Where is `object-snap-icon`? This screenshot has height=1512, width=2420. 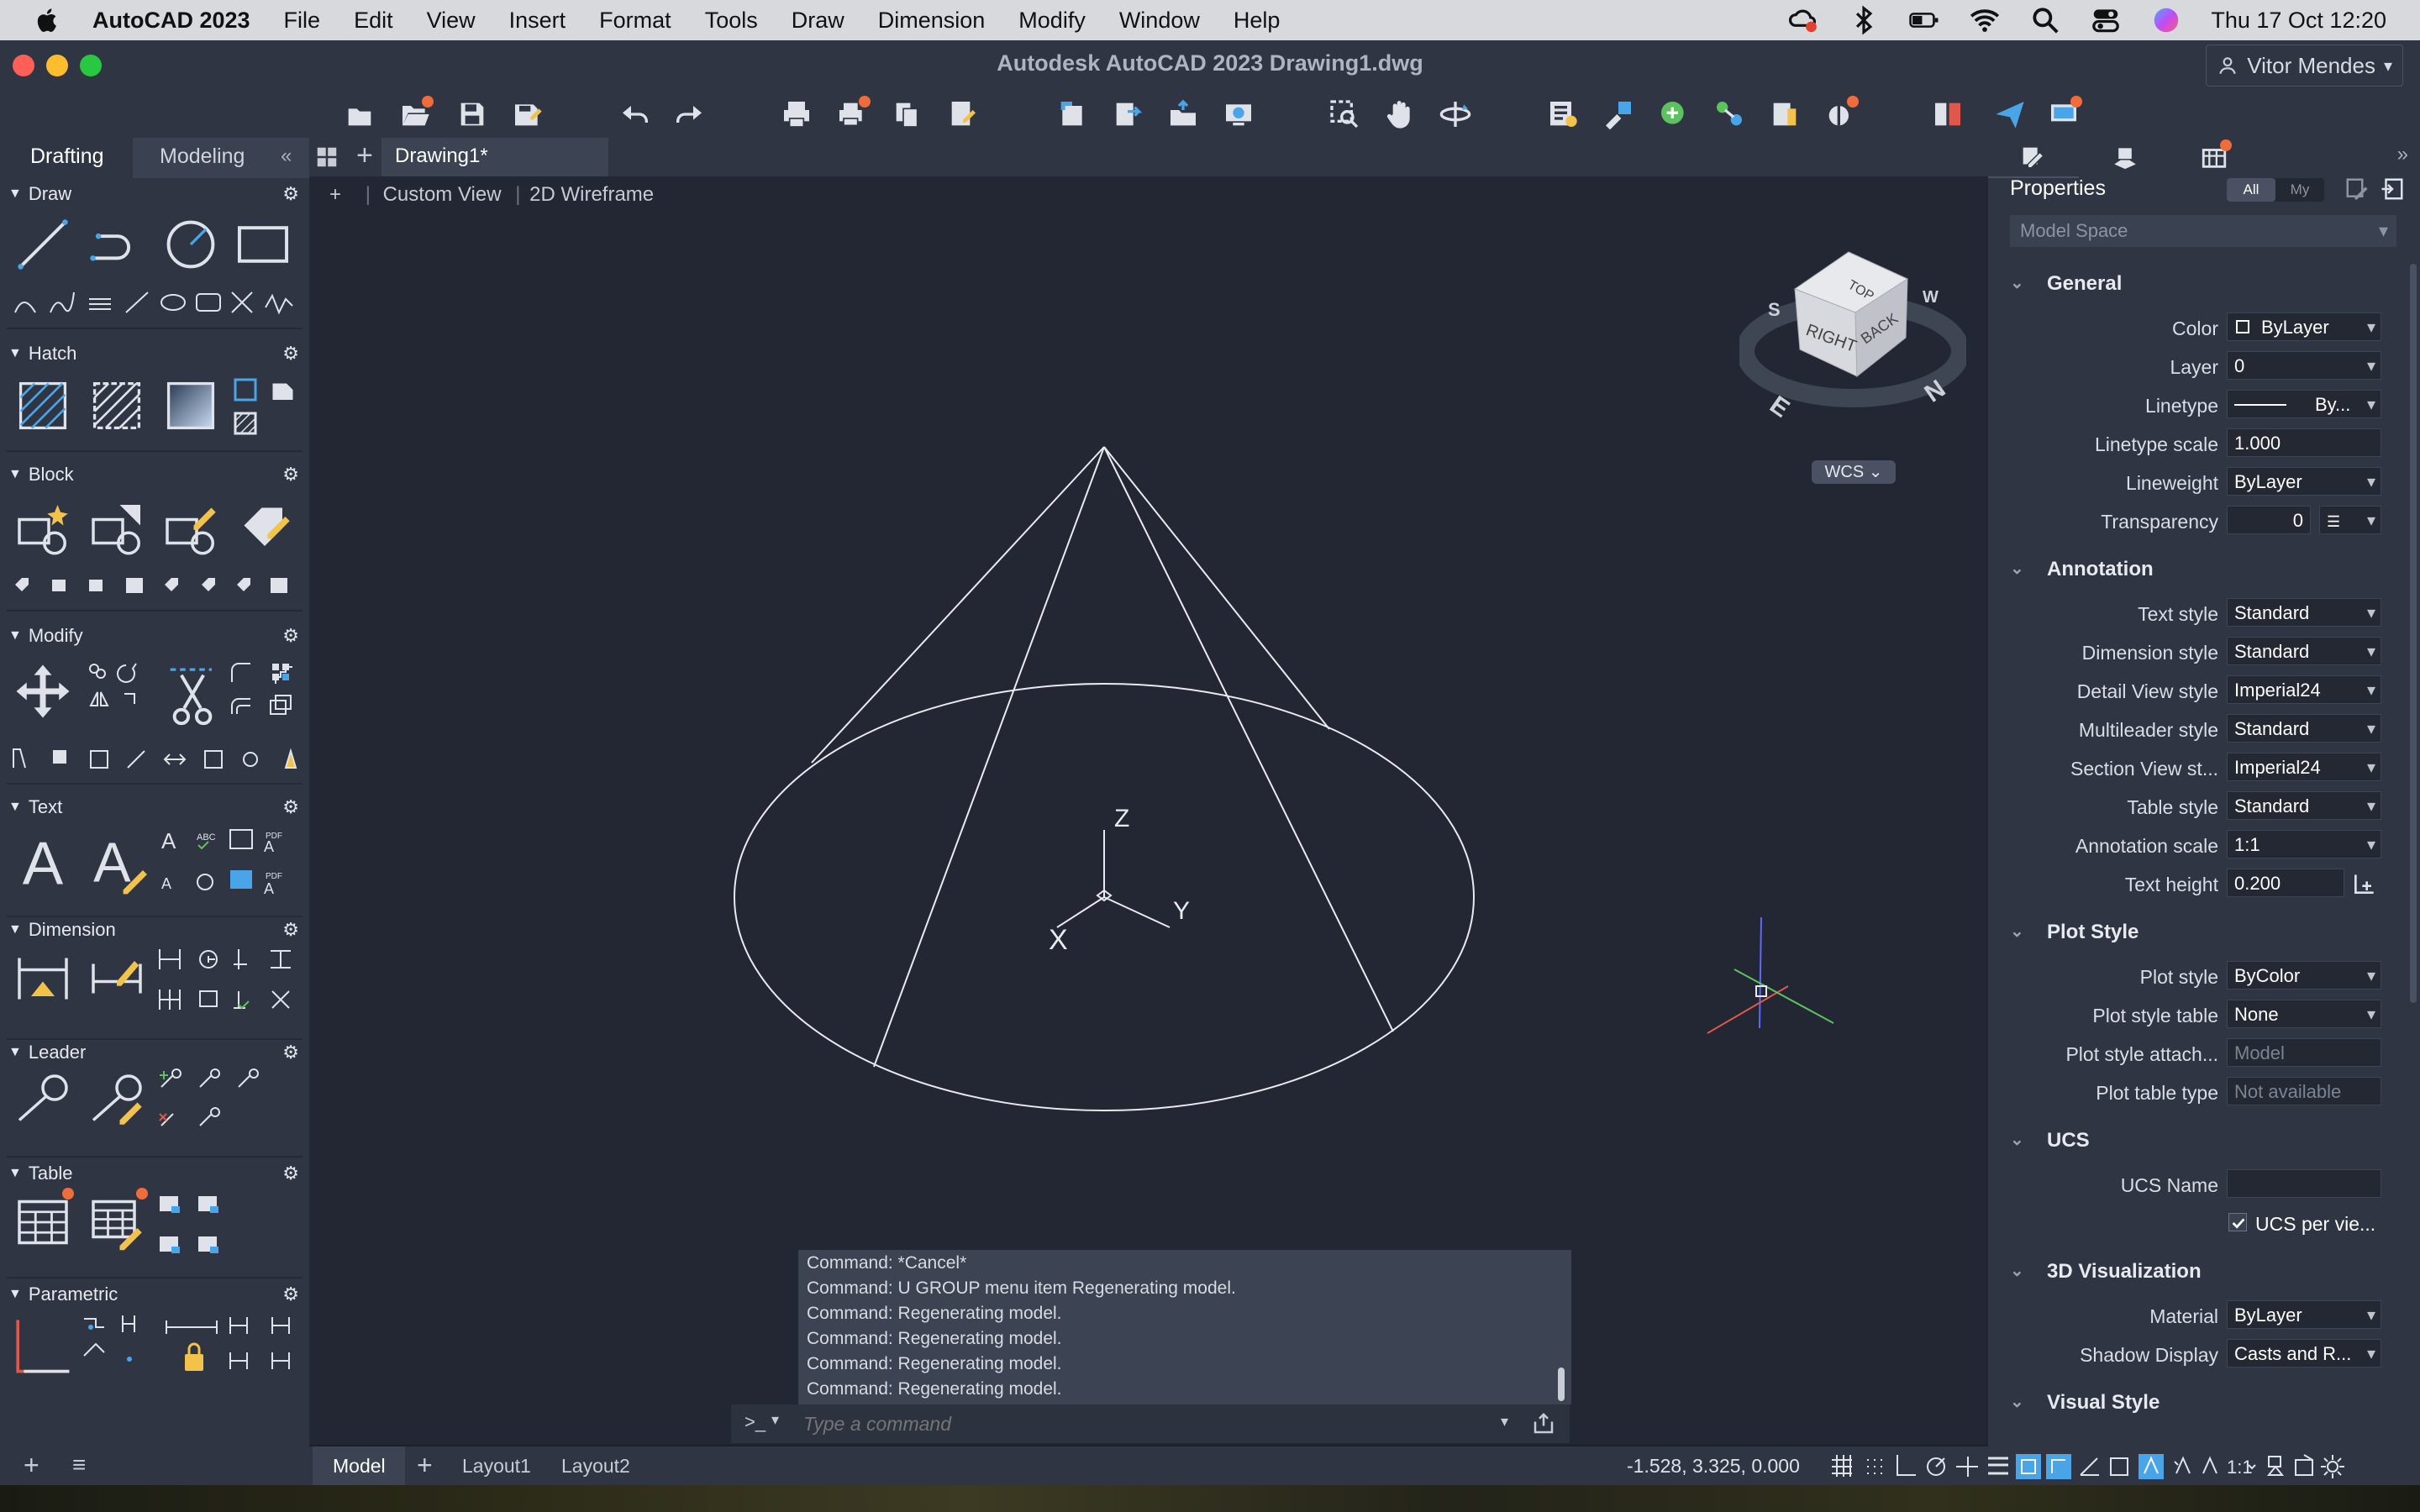 object-snap-icon is located at coordinates (2029, 1466).